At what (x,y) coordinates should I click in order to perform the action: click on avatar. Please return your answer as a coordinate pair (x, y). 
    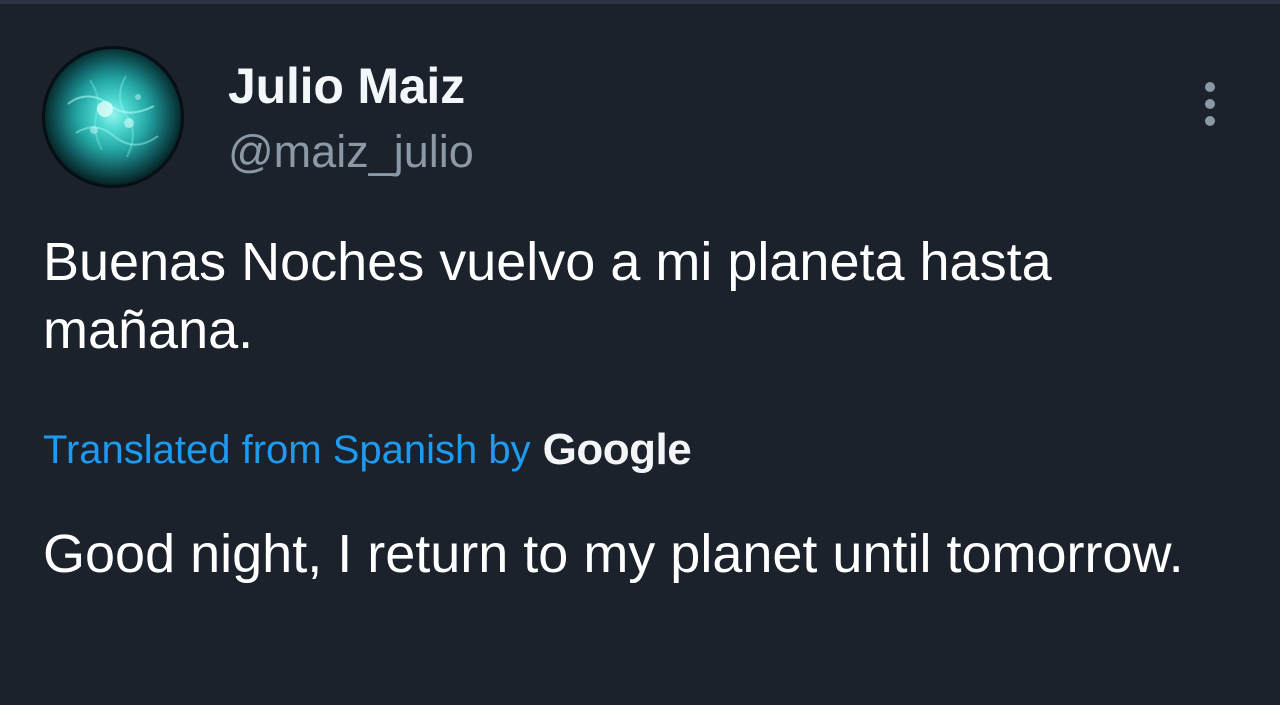
    Looking at the image, I should click on (113, 117).